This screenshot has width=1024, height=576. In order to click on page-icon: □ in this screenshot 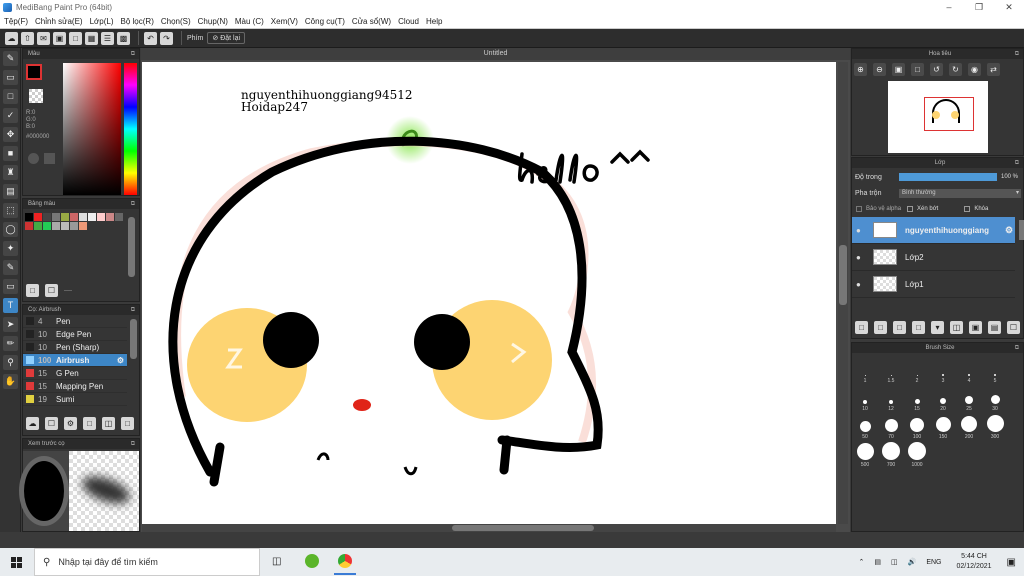, I will do `click(75, 38)`.